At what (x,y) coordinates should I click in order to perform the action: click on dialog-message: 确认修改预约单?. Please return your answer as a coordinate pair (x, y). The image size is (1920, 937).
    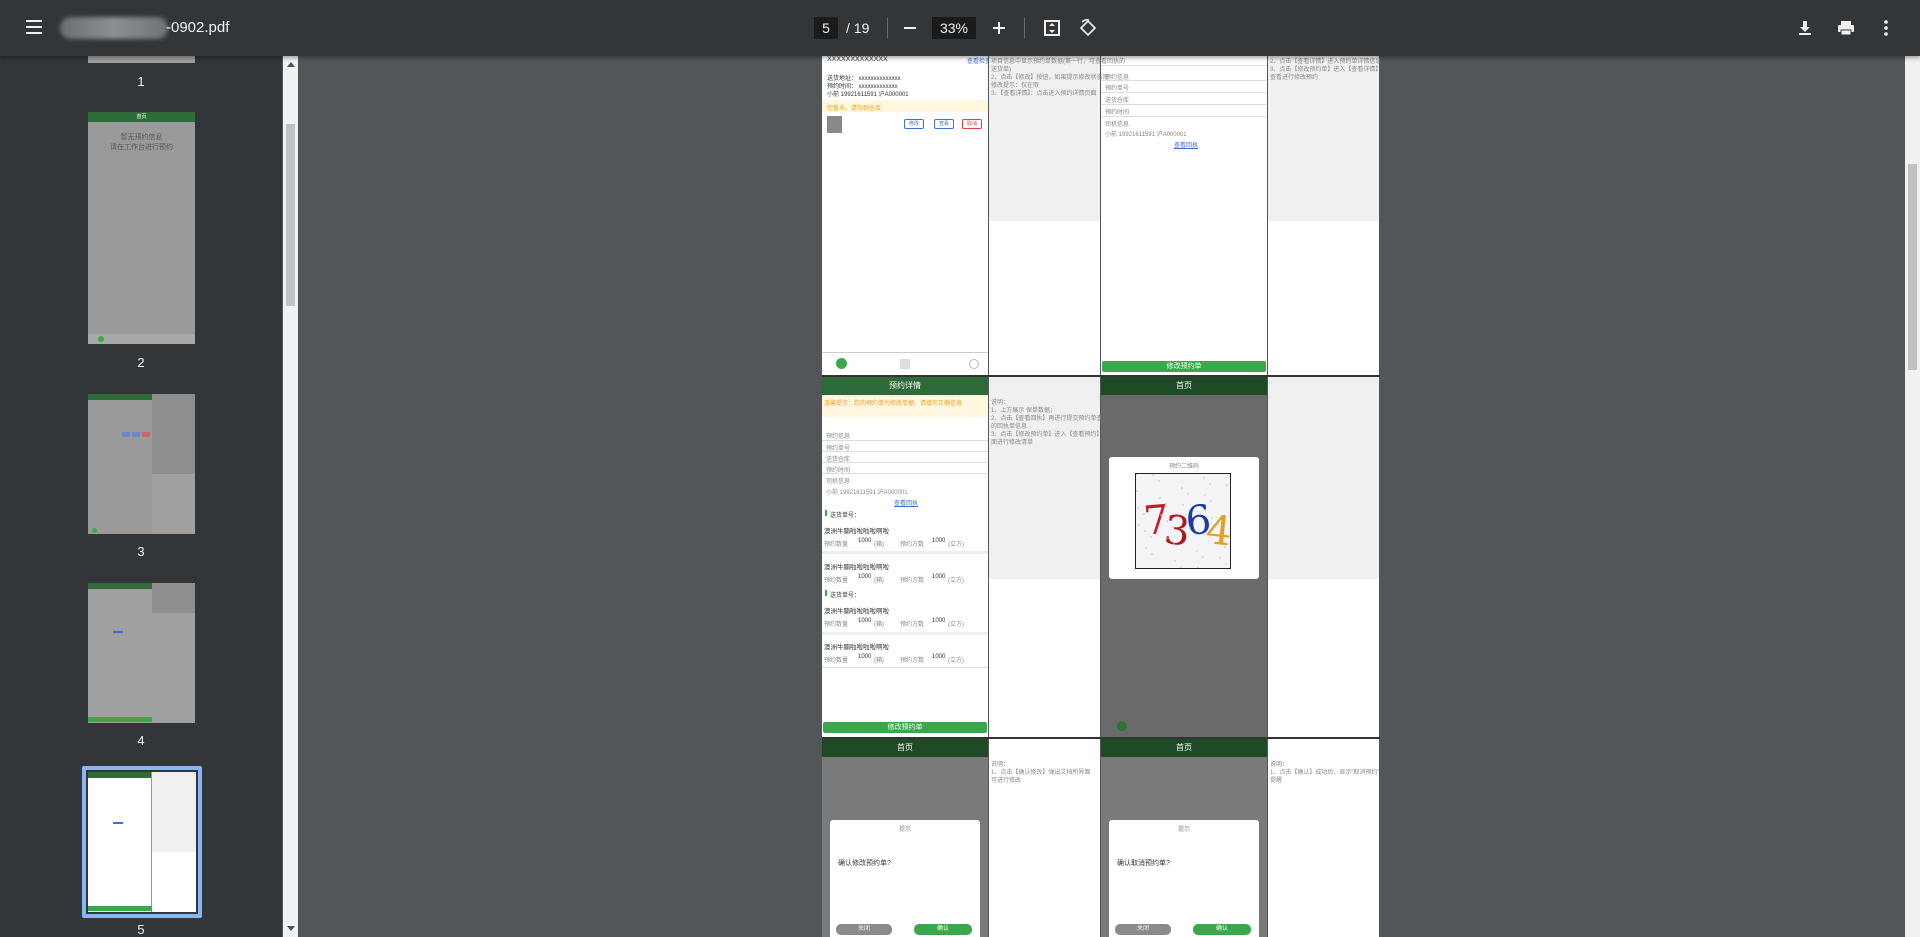
    Looking at the image, I should click on (864, 863).